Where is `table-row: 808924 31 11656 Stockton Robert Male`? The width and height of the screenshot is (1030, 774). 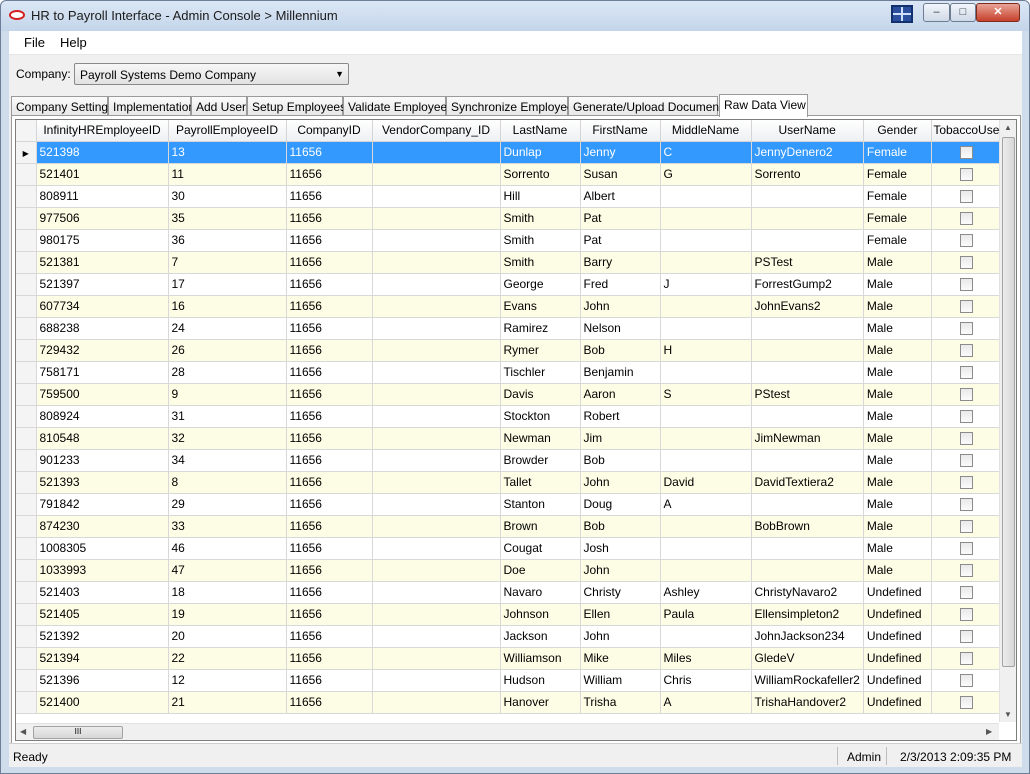
table-row: 808924 31 11656 Stockton Robert Male is located at coordinates (509, 416).